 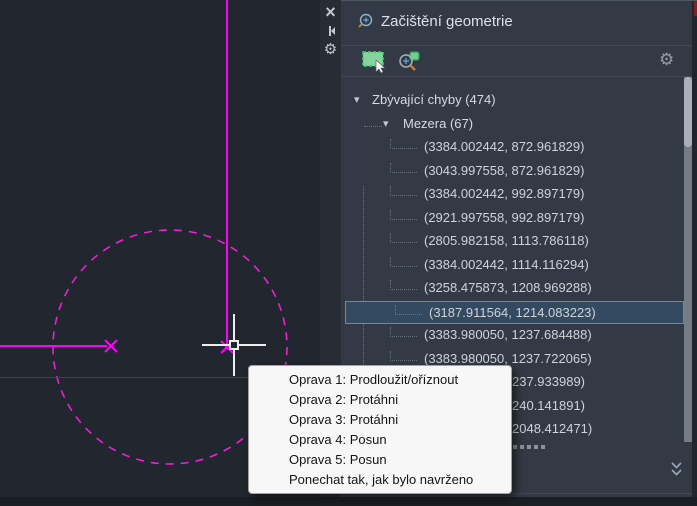 I want to click on select-errors-tool-button, so click(x=375, y=62).